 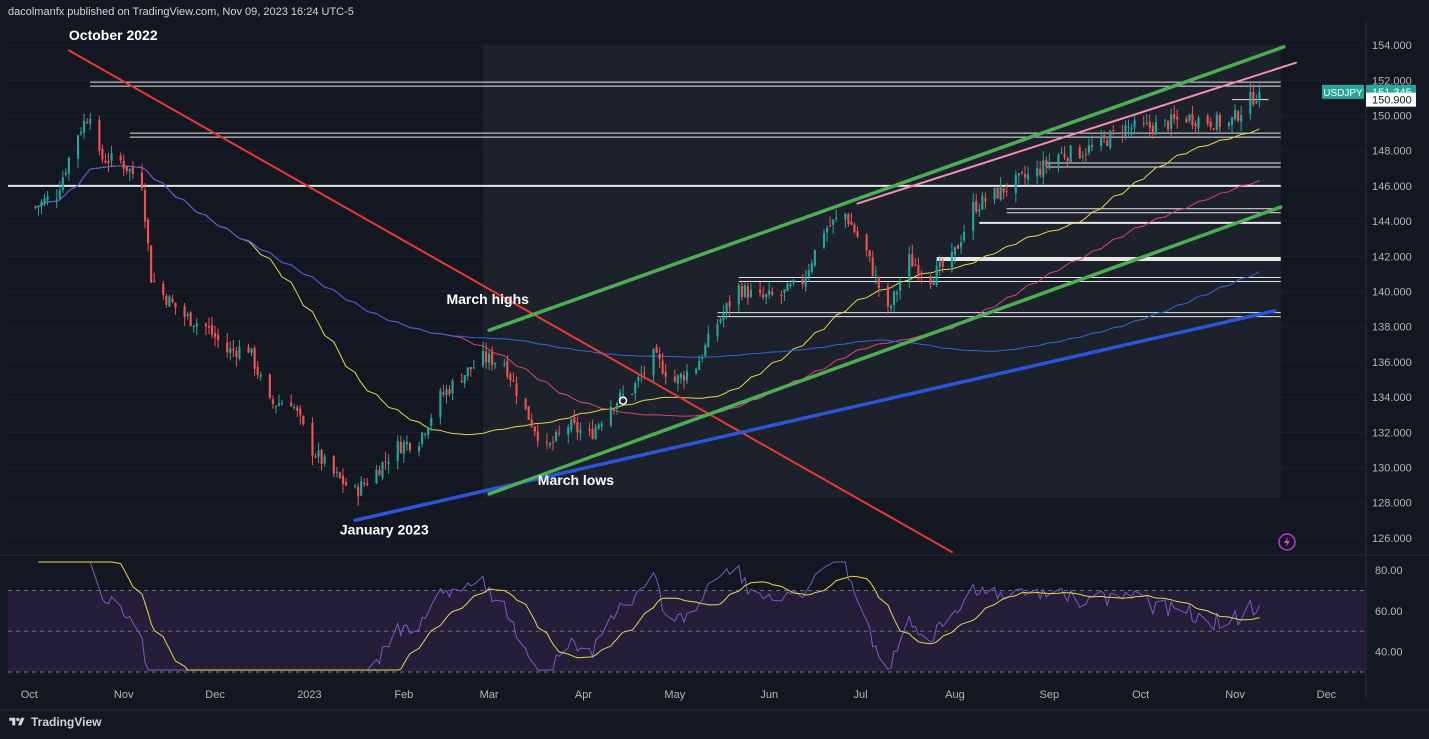 What do you see at coordinates (29, 695) in the screenshot?
I see `time-axis-tick: Oct` at bounding box center [29, 695].